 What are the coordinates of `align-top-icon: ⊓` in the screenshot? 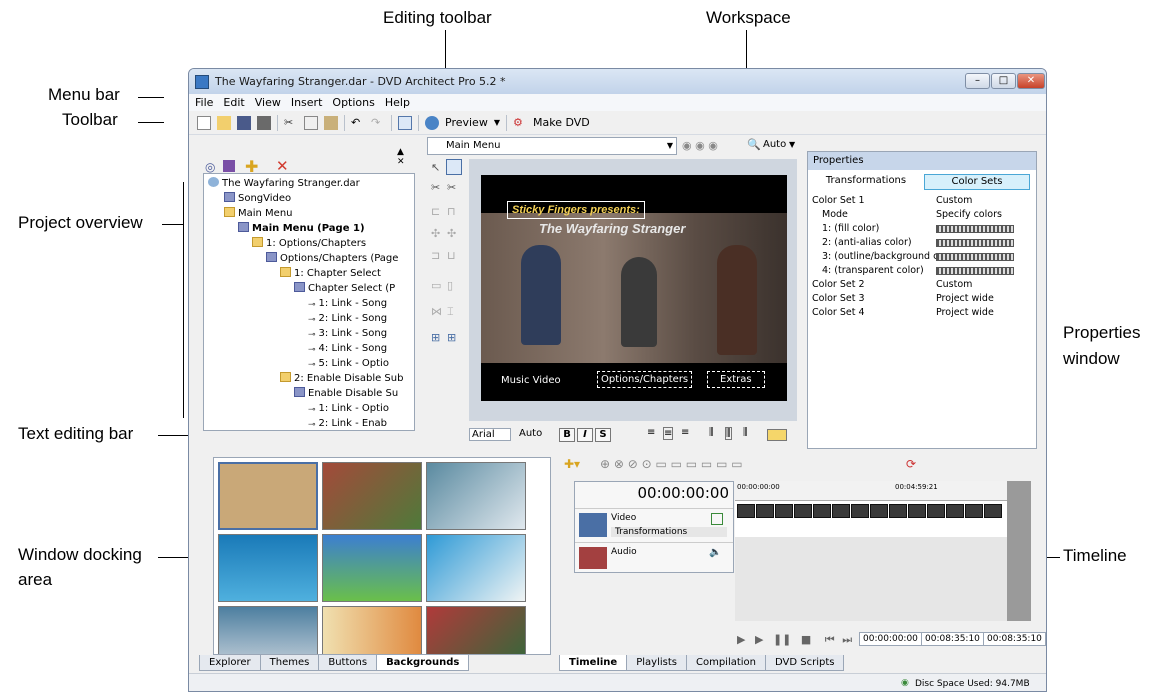 It's located at (451, 211).